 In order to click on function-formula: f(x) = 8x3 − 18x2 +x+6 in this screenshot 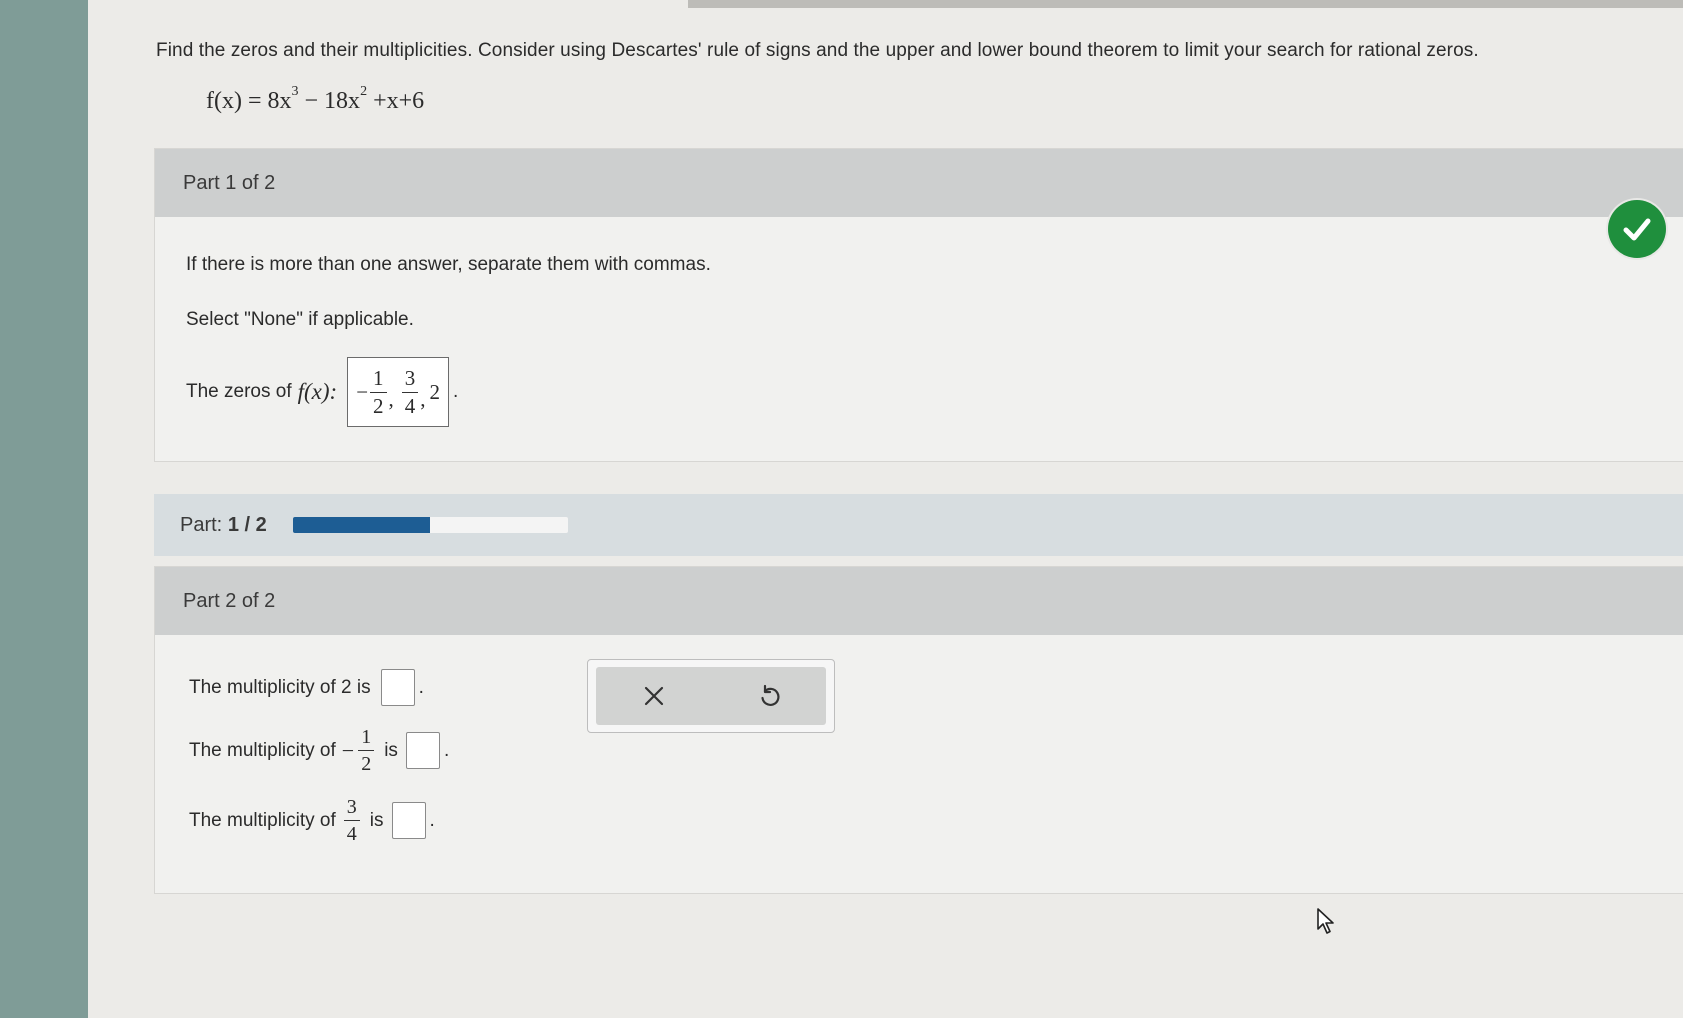, I will do `click(315, 99)`.